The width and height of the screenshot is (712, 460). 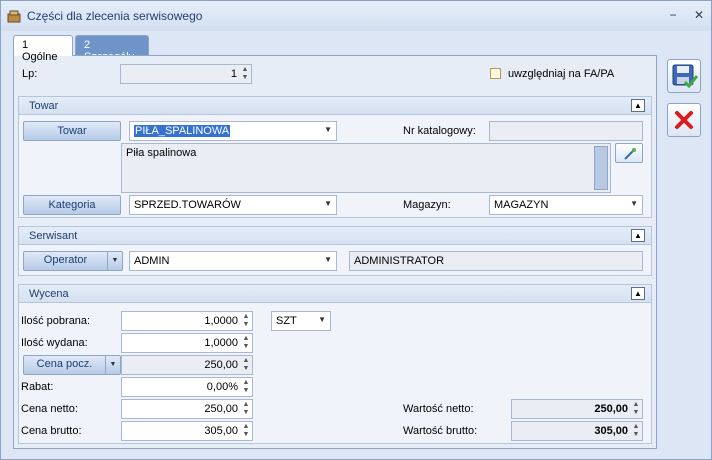 What do you see at coordinates (187, 409) in the screenshot?
I see `cena-netto-field: 250,00 ▲ ▼` at bounding box center [187, 409].